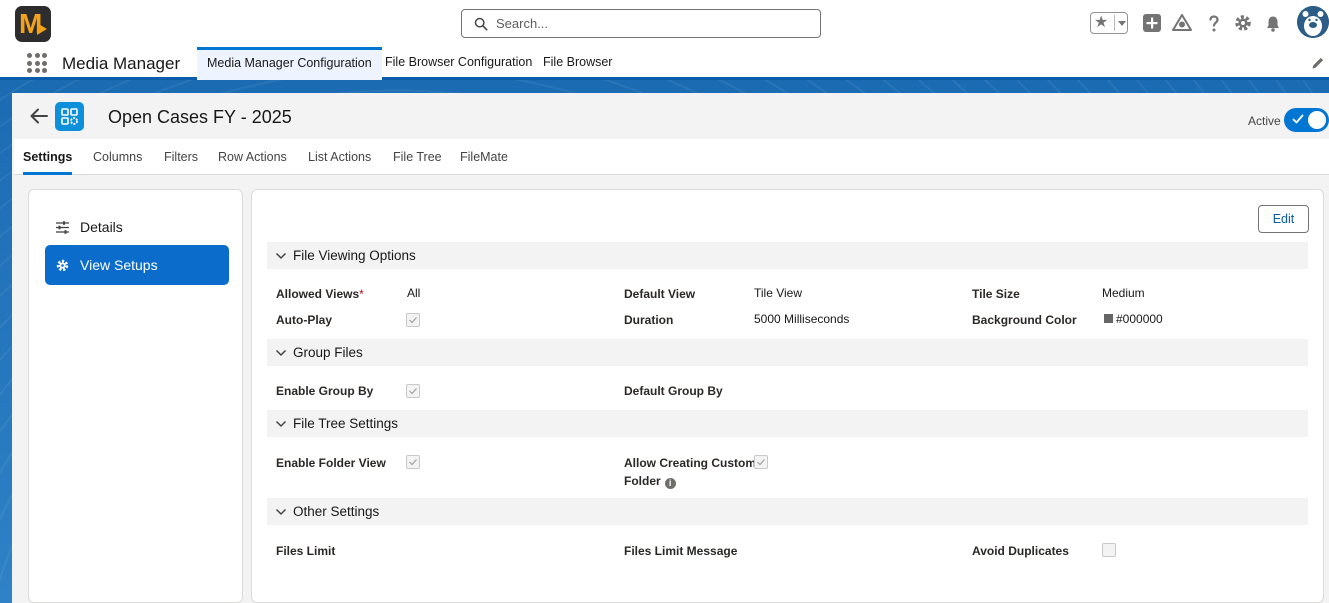  Describe the element at coordinates (354, 255) in the screenshot. I see `section-title: File Viewing Options` at that location.